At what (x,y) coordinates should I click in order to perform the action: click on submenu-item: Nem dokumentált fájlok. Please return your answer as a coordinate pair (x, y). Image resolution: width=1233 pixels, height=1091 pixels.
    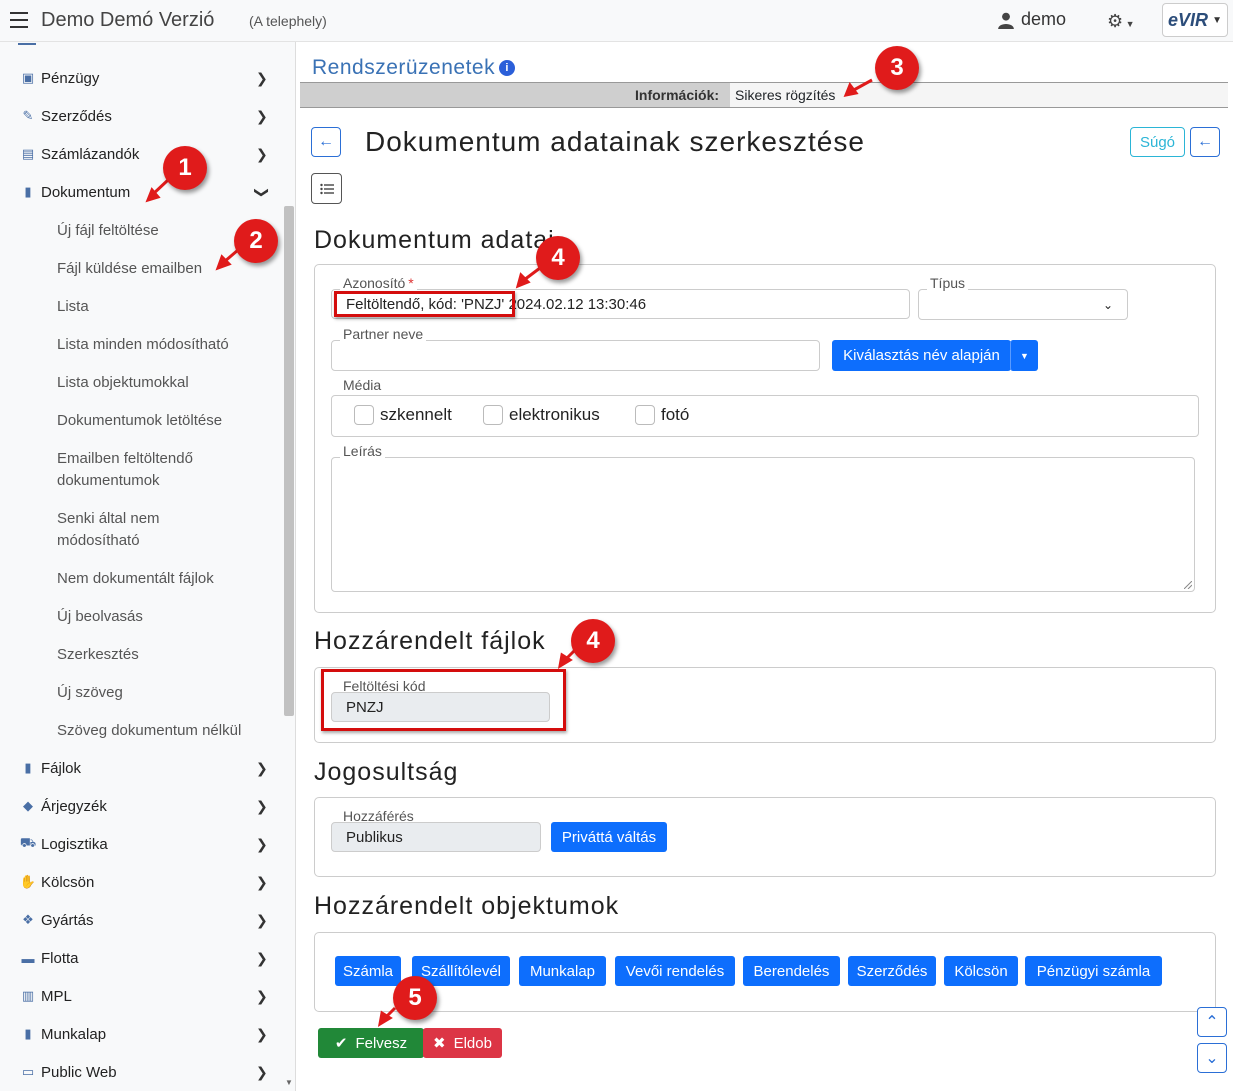
    Looking at the image, I should click on (164, 579).